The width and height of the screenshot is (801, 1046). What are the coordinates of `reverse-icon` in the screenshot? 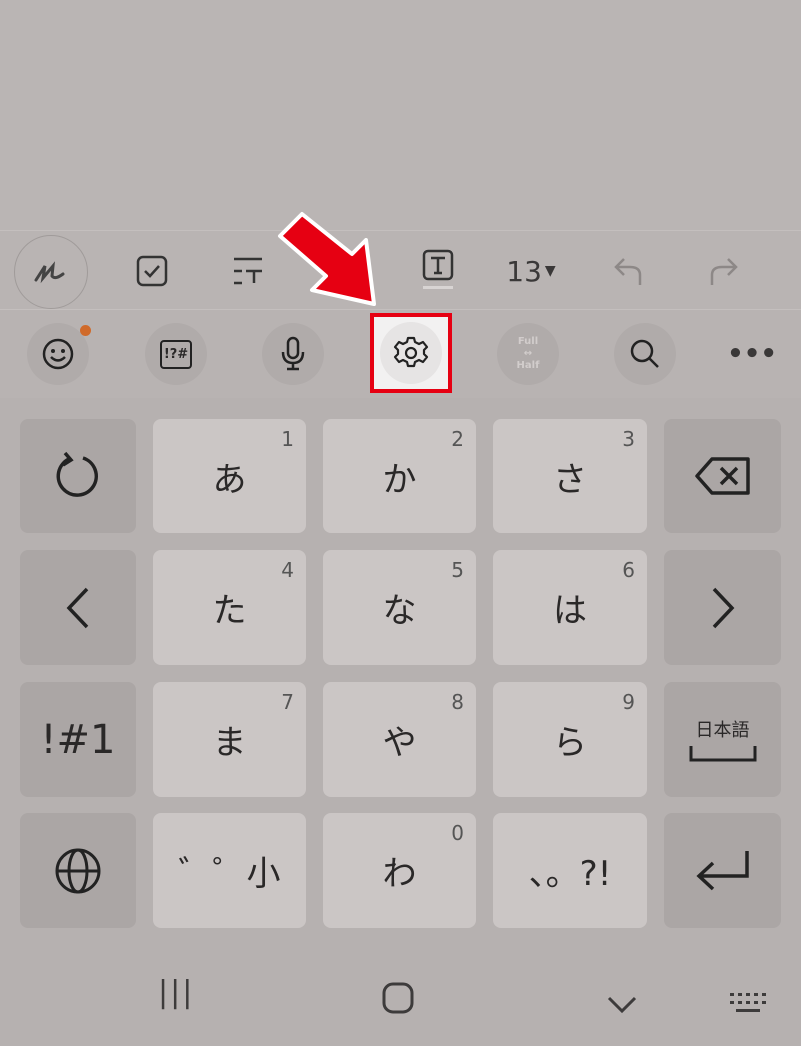 It's located at (77, 474).